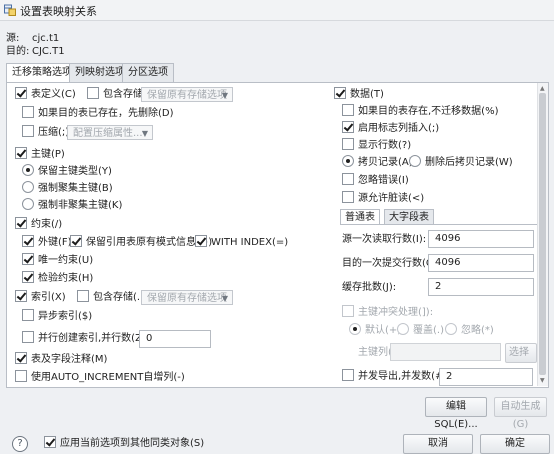  Describe the element at coordinates (383, 199) in the screenshot. I see `allow-dirty-option: 源允许脏读(<)` at that location.